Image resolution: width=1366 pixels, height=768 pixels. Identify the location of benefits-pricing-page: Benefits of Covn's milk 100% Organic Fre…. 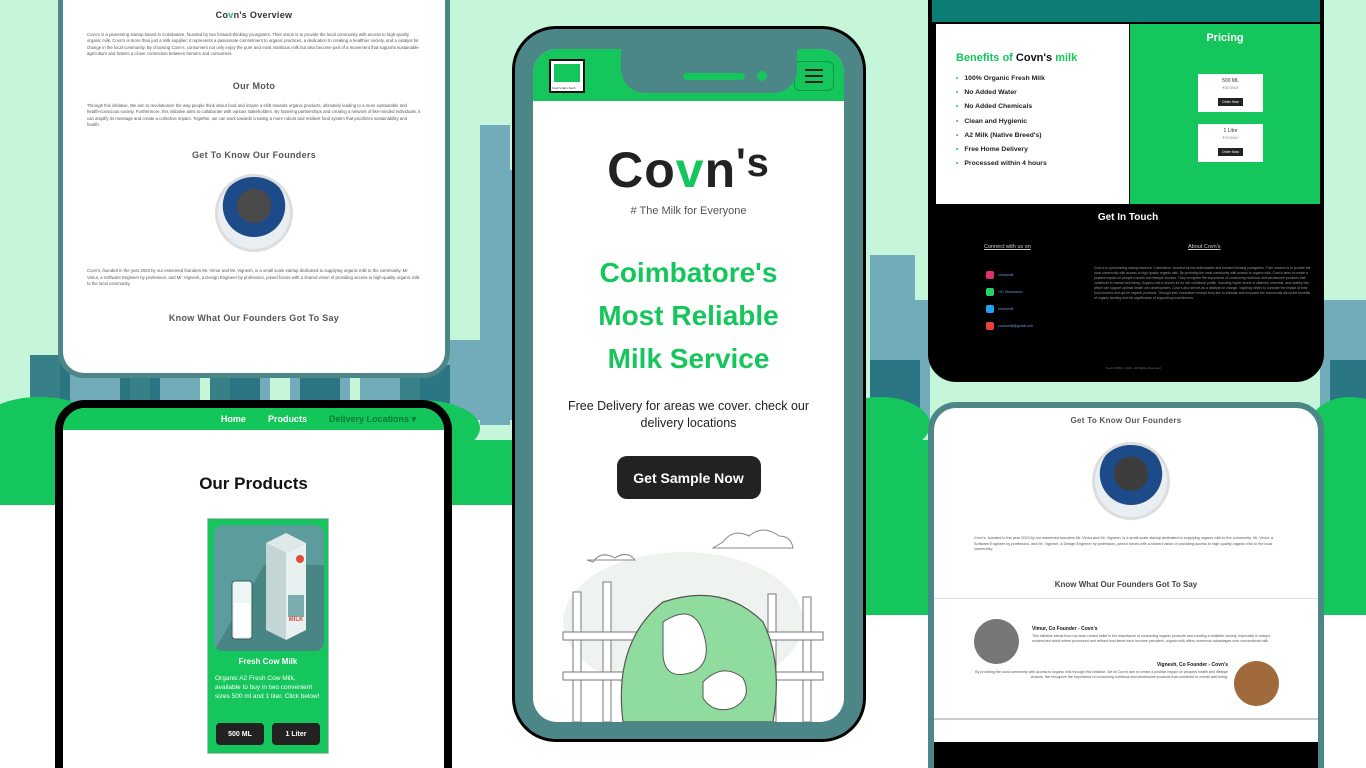
(1126, 191).